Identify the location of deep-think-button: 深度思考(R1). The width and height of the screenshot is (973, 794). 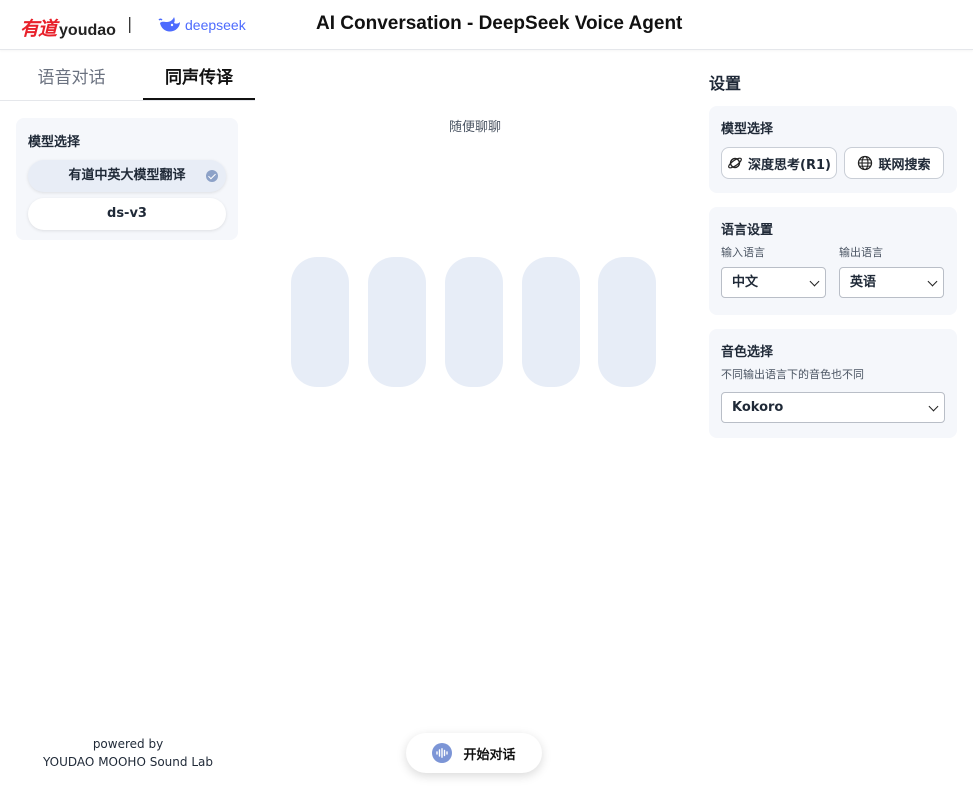
(779, 163).